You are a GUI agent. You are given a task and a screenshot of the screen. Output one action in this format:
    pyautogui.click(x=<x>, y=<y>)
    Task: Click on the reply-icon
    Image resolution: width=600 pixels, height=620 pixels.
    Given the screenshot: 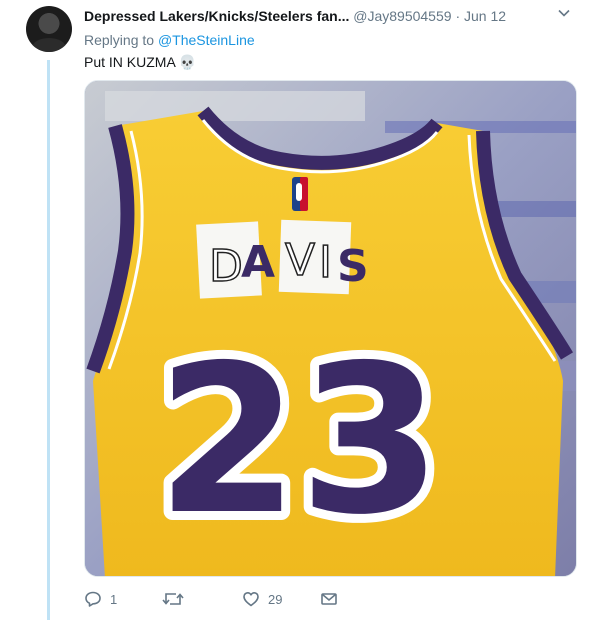 What is the action you would take?
    pyautogui.click(x=93, y=599)
    